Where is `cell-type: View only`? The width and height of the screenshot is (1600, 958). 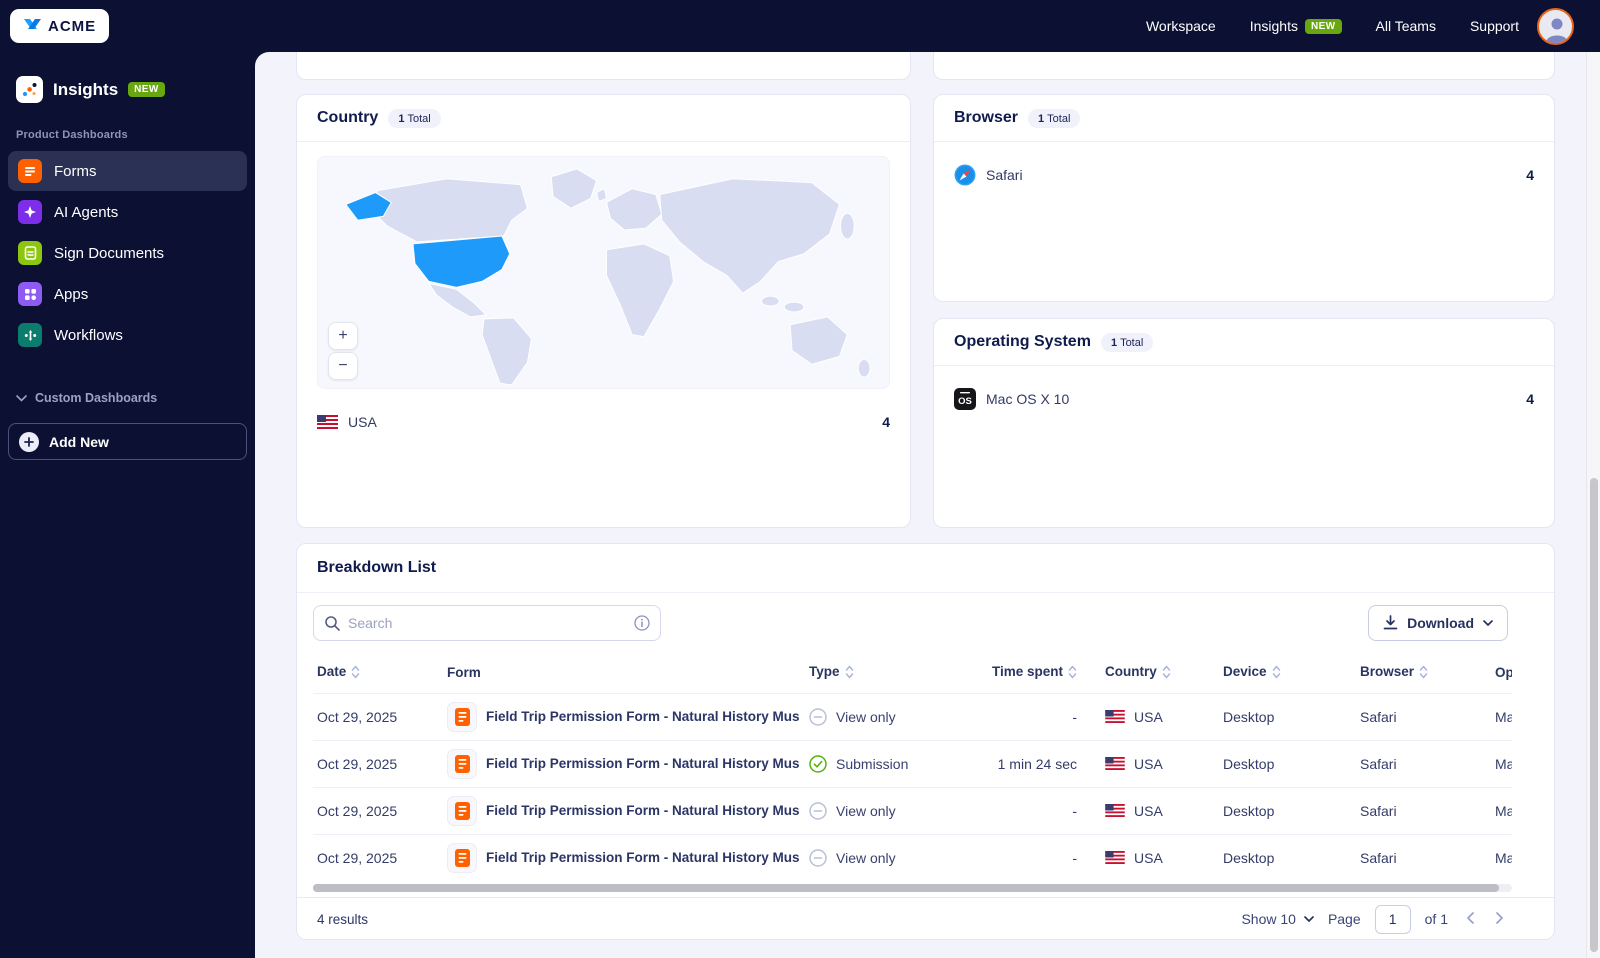 cell-type: View only is located at coordinates (885, 857).